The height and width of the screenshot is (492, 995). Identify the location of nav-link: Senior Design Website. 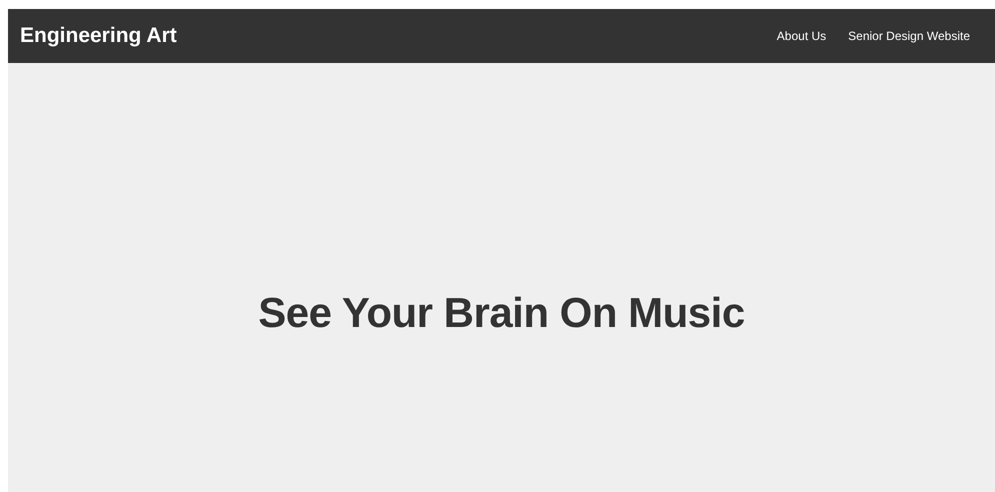
(909, 36).